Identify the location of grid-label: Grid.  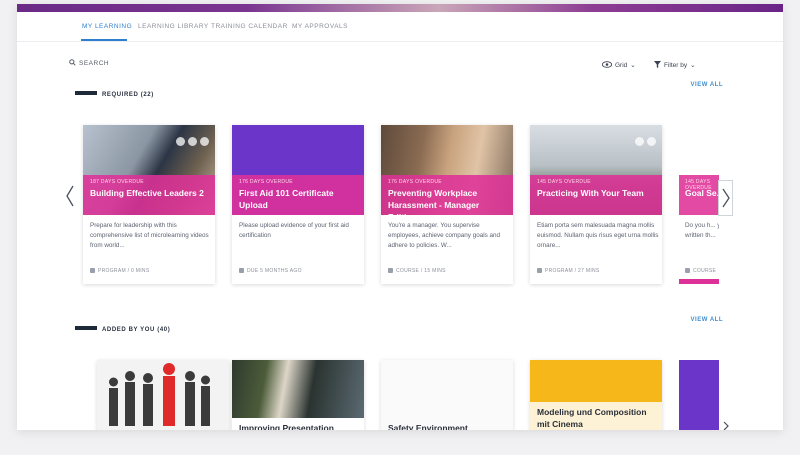
(621, 65).